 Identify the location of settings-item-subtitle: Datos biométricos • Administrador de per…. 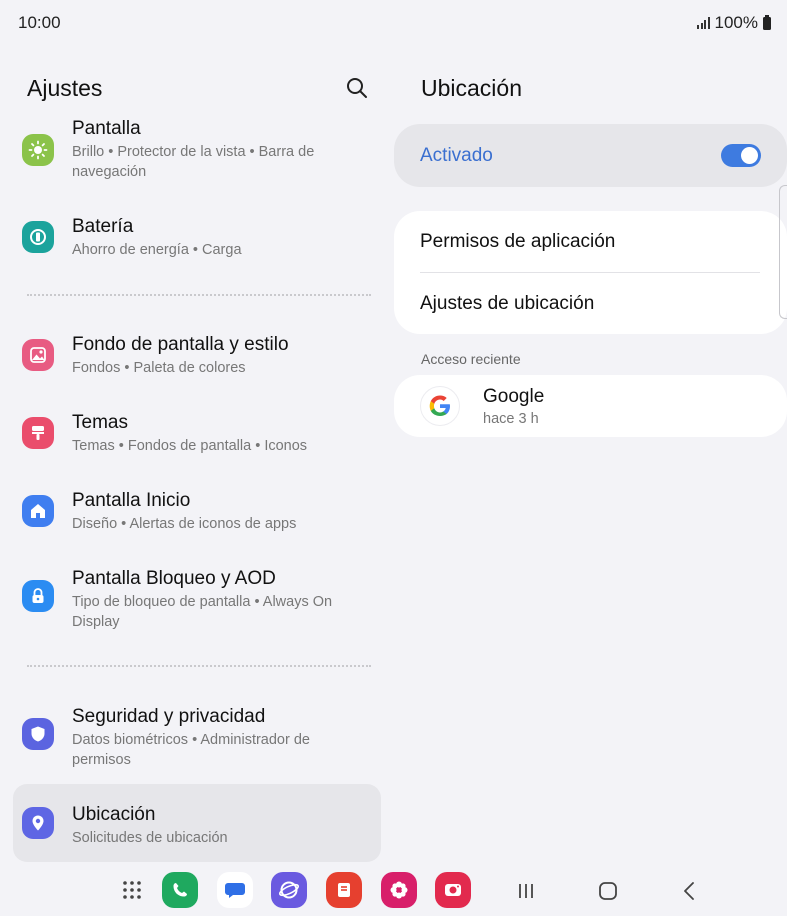
(191, 750).